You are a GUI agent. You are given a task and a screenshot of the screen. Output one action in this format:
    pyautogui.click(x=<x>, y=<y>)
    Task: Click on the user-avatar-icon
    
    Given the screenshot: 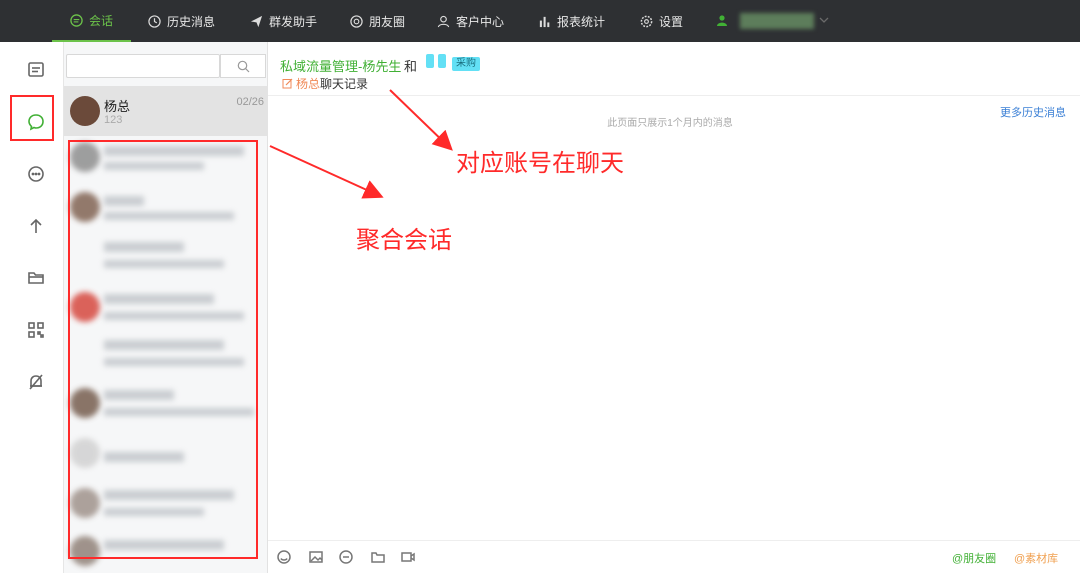 What is the action you would take?
    pyautogui.click(x=722, y=20)
    